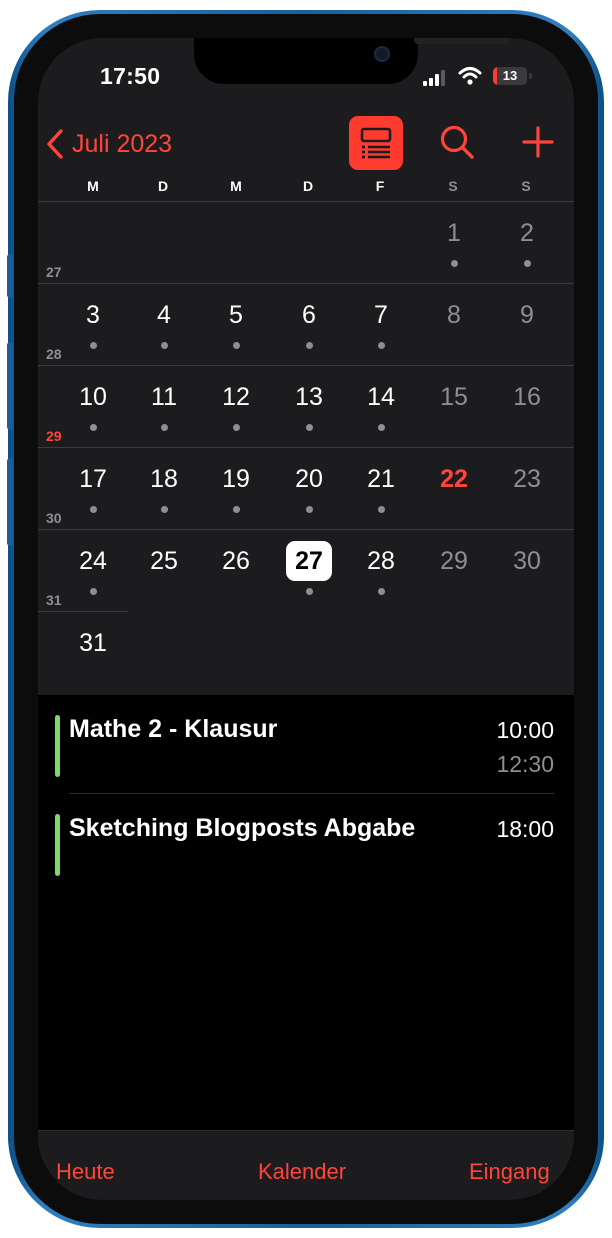  Describe the element at coordinates (164, 315) in the screenshot. I see `day-cell: 4` at that location.